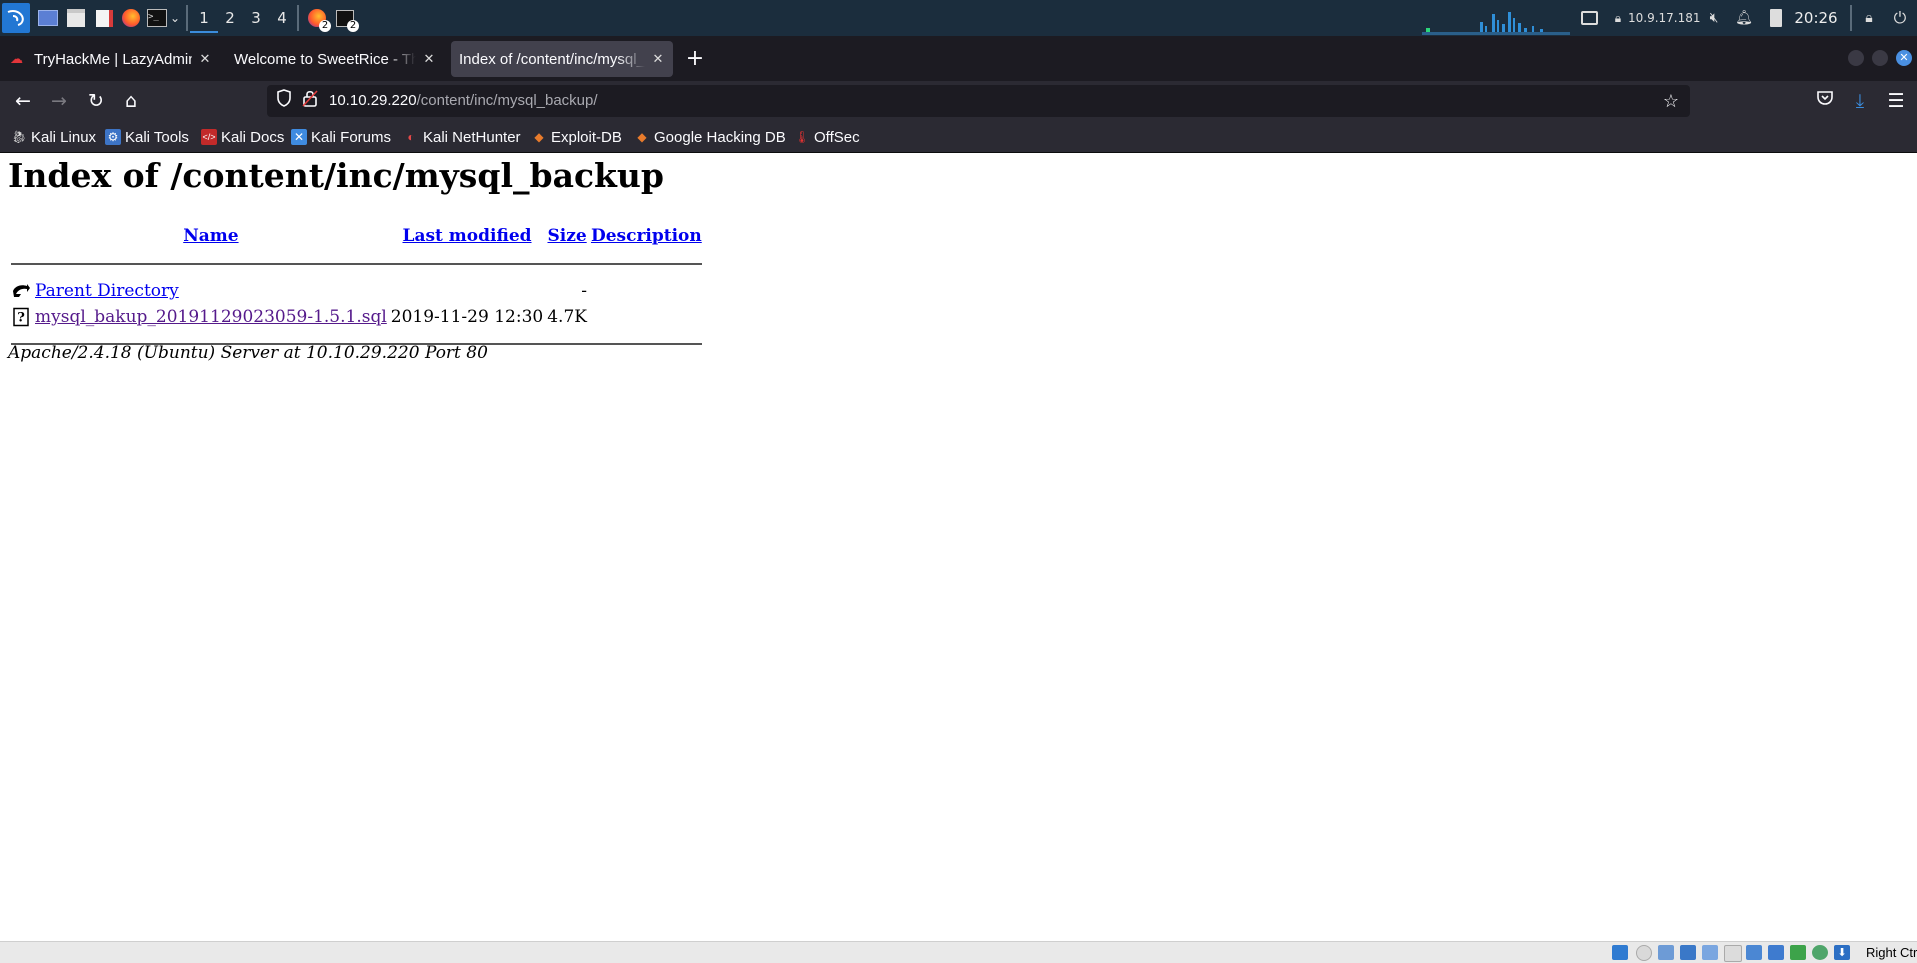 This screenshot has height=963, width=1917. Describe the element at coordinates (175, 18) in the screenshot. I see `chevron-down-icon: ⌄` at that location.